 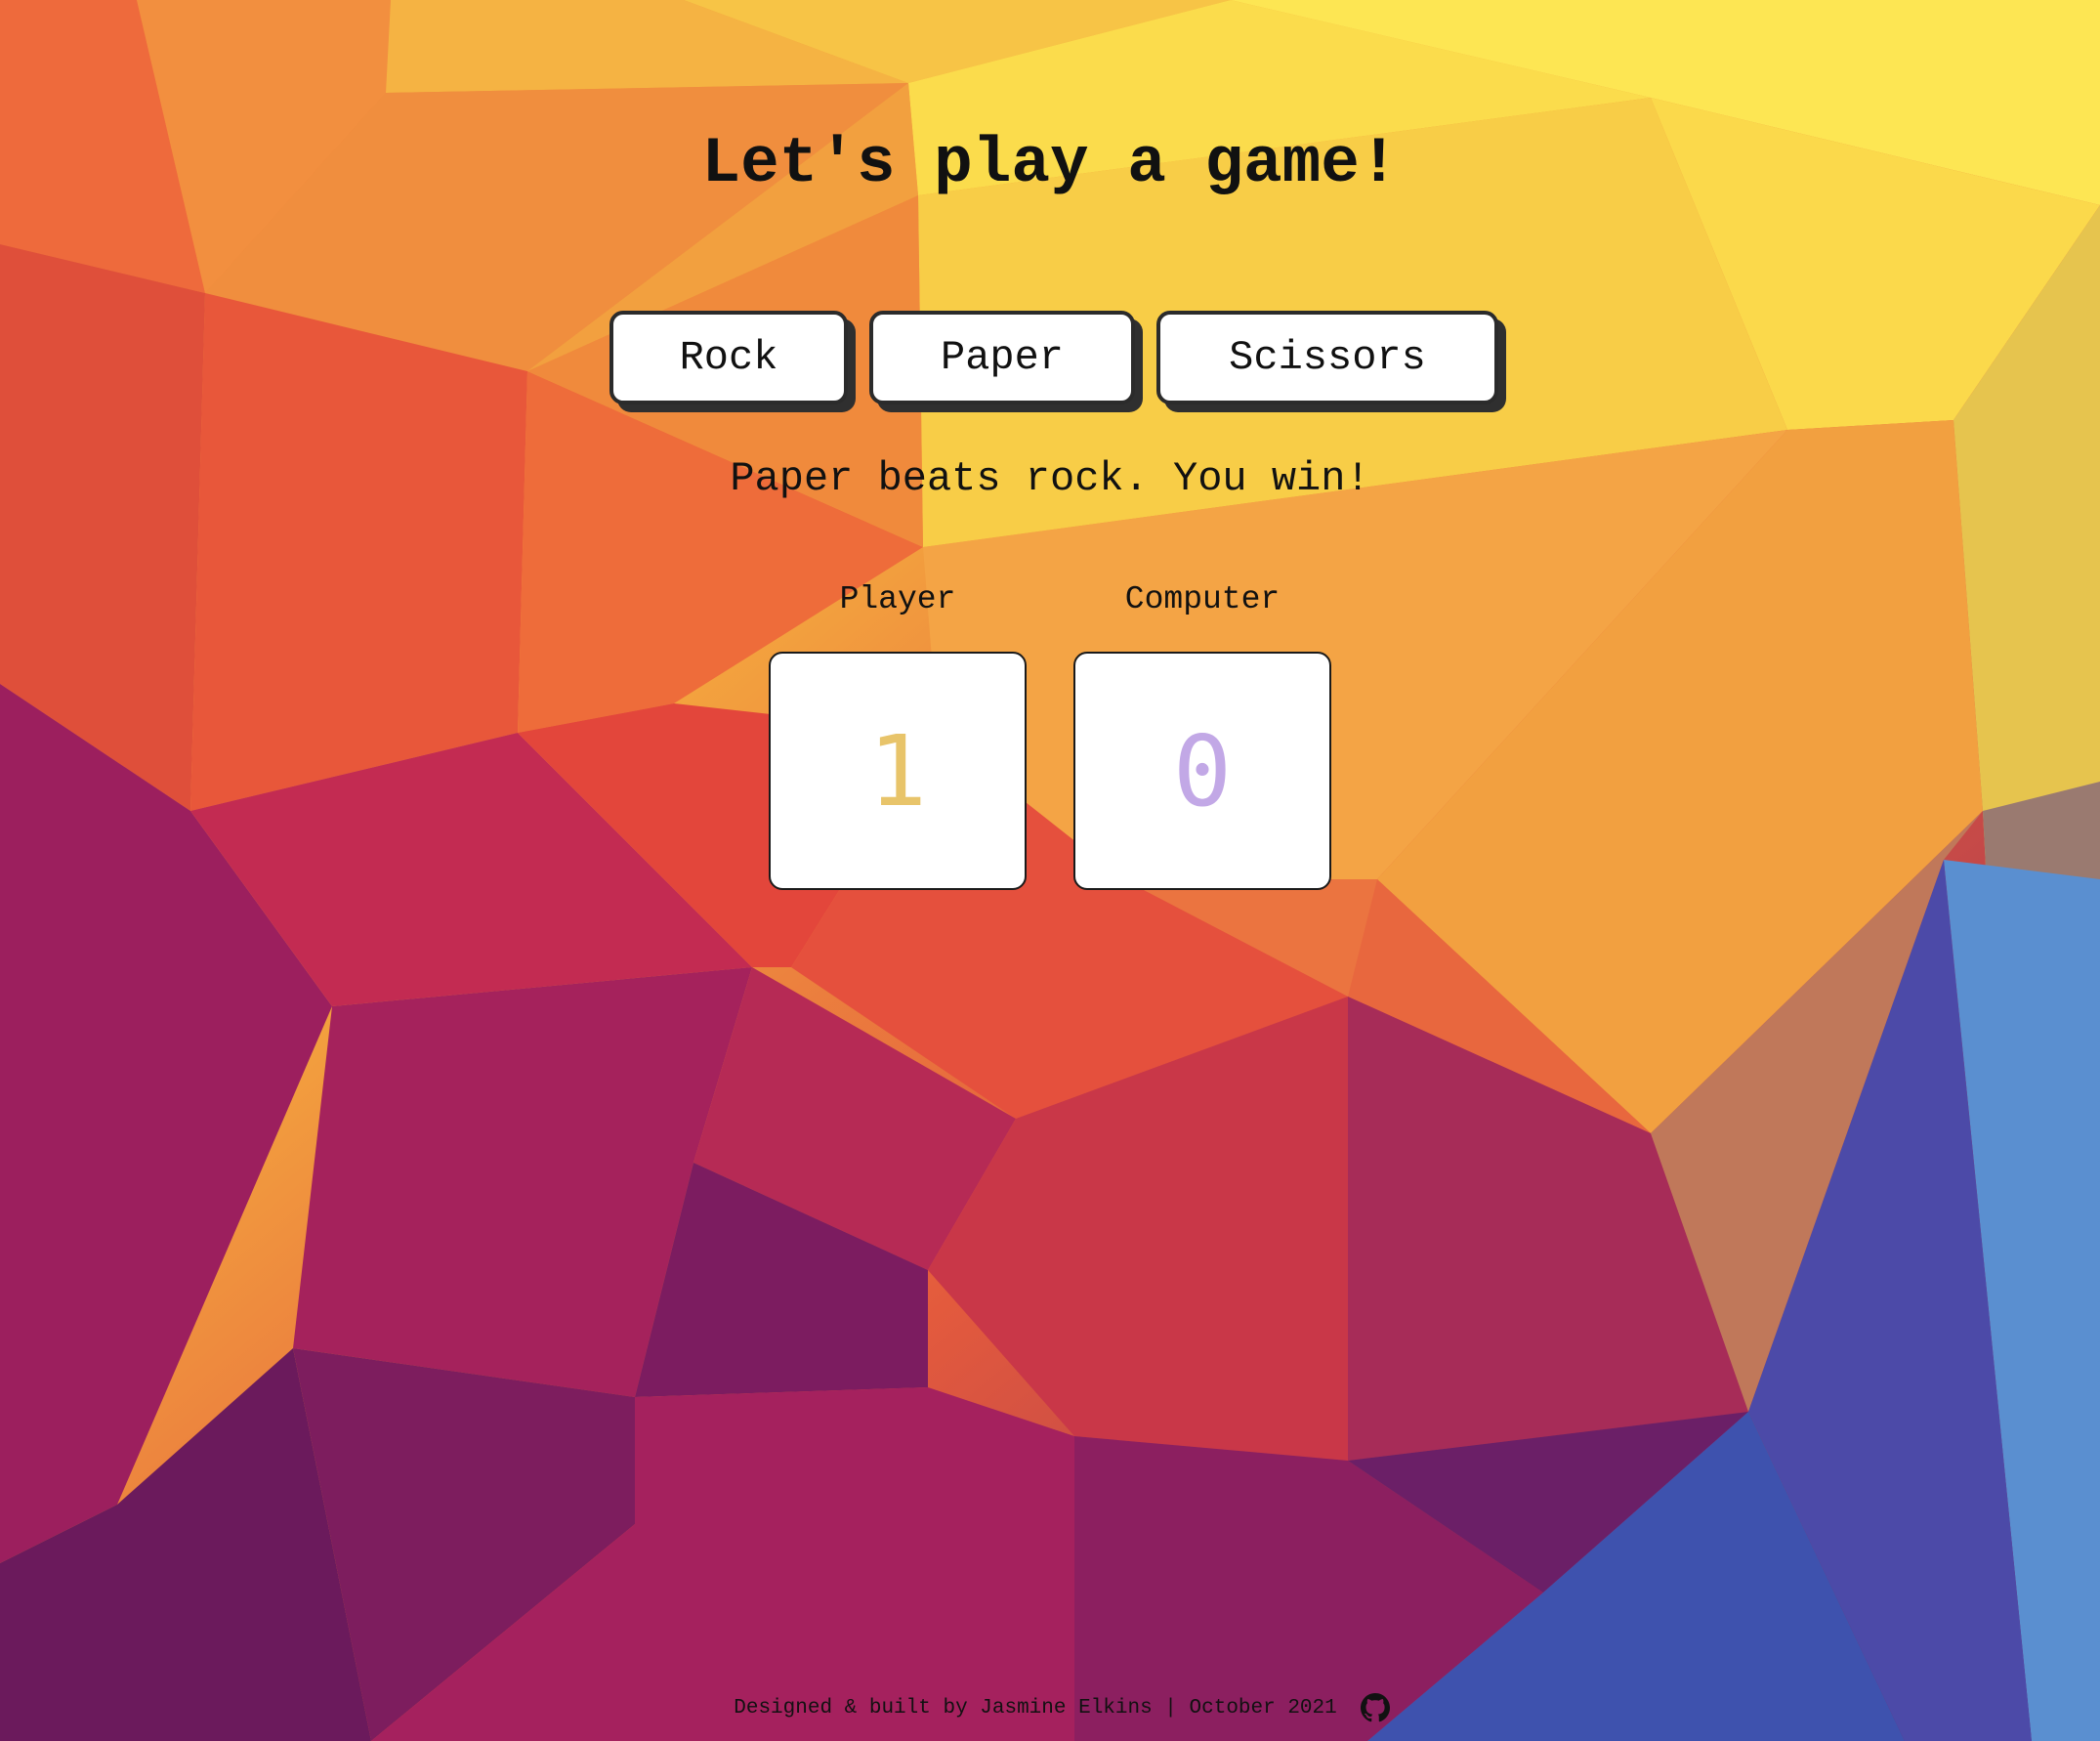 What do you see at coordinates (1327, 357) in the screenshot?
I see `scissors-button: Scissors` at bounding box center [1327, 357].